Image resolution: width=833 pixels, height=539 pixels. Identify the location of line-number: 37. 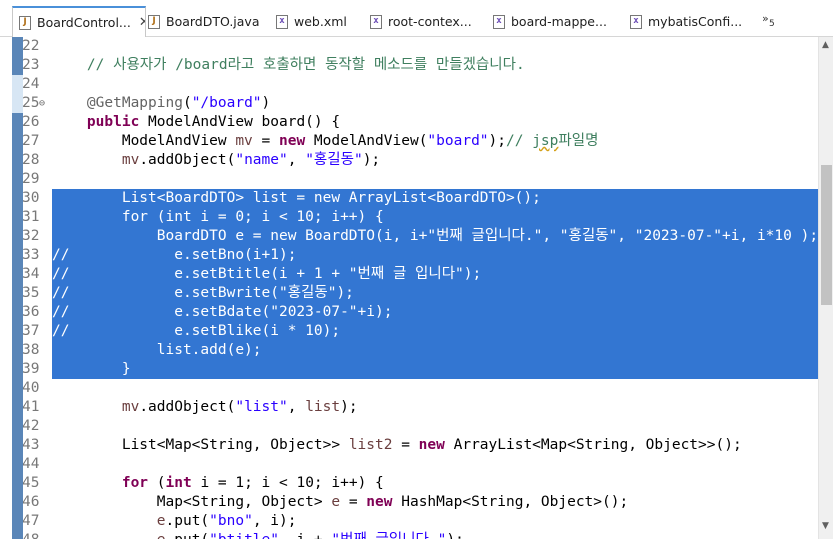
(31, 331).